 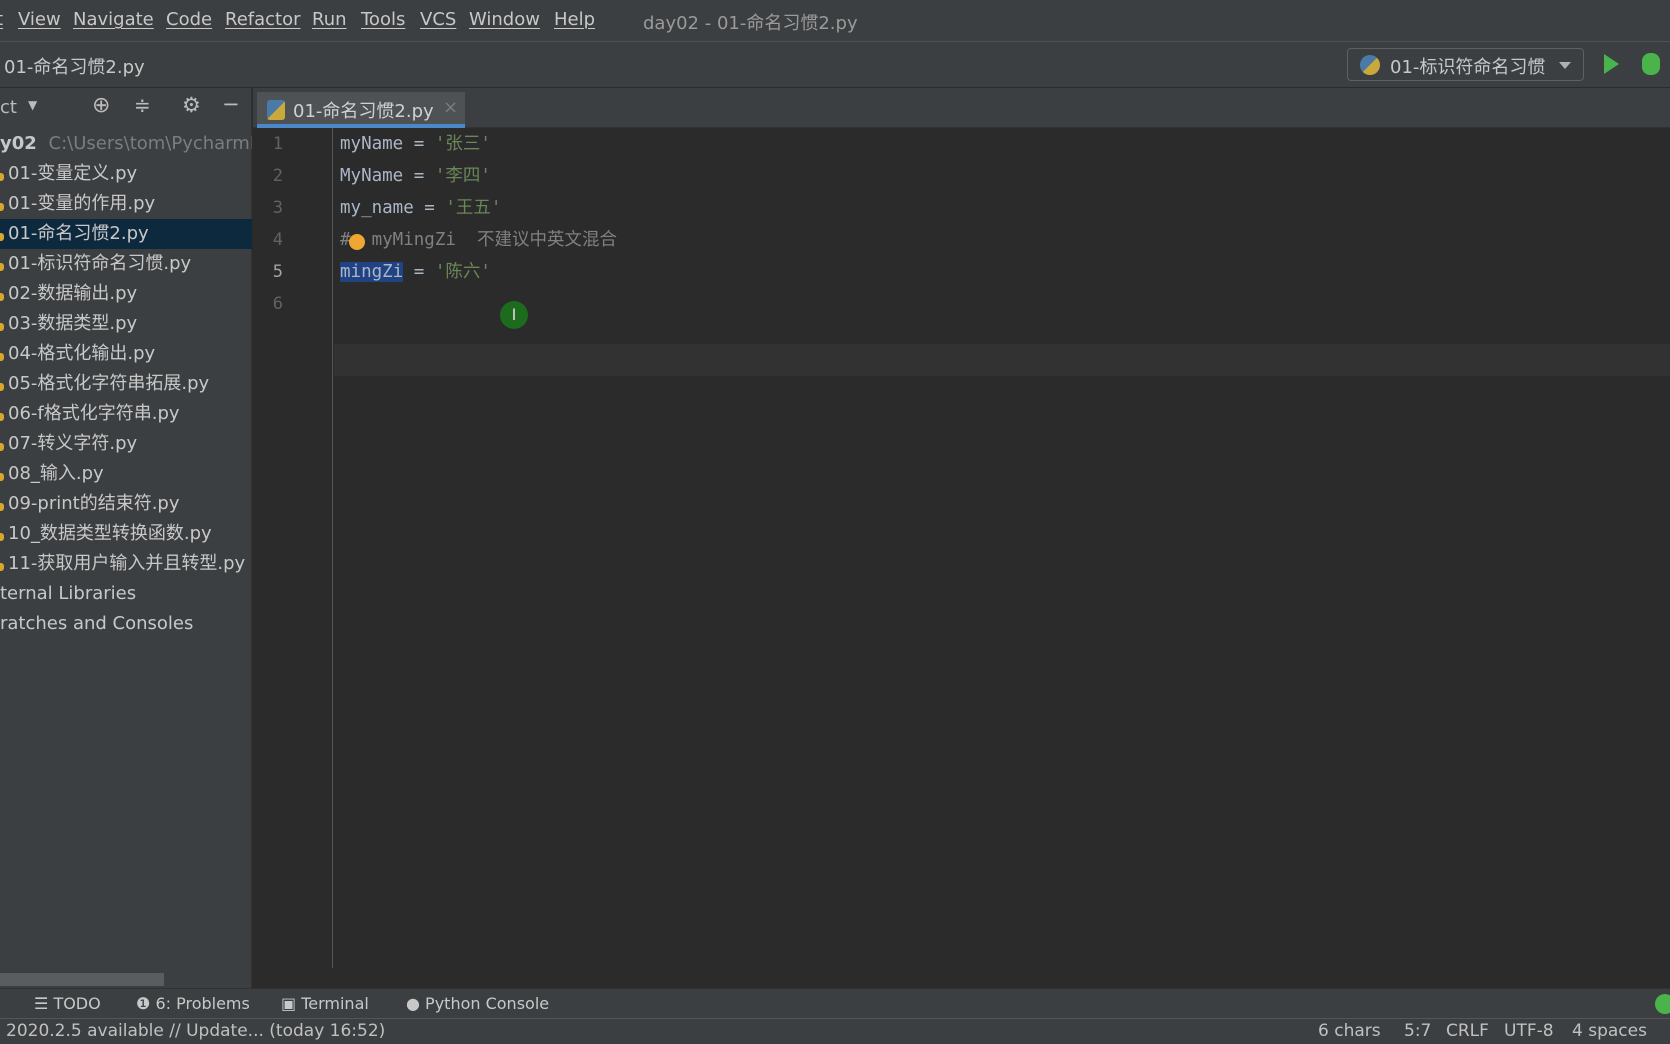 I want to click on file-name: 05-格式化字符串拓展.py, so click(x=109, y=383).